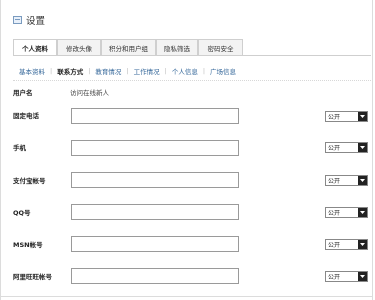 The width and height of the screenshot is (375, 300). I want to click on username-label: 用户名, so click(23, 93).